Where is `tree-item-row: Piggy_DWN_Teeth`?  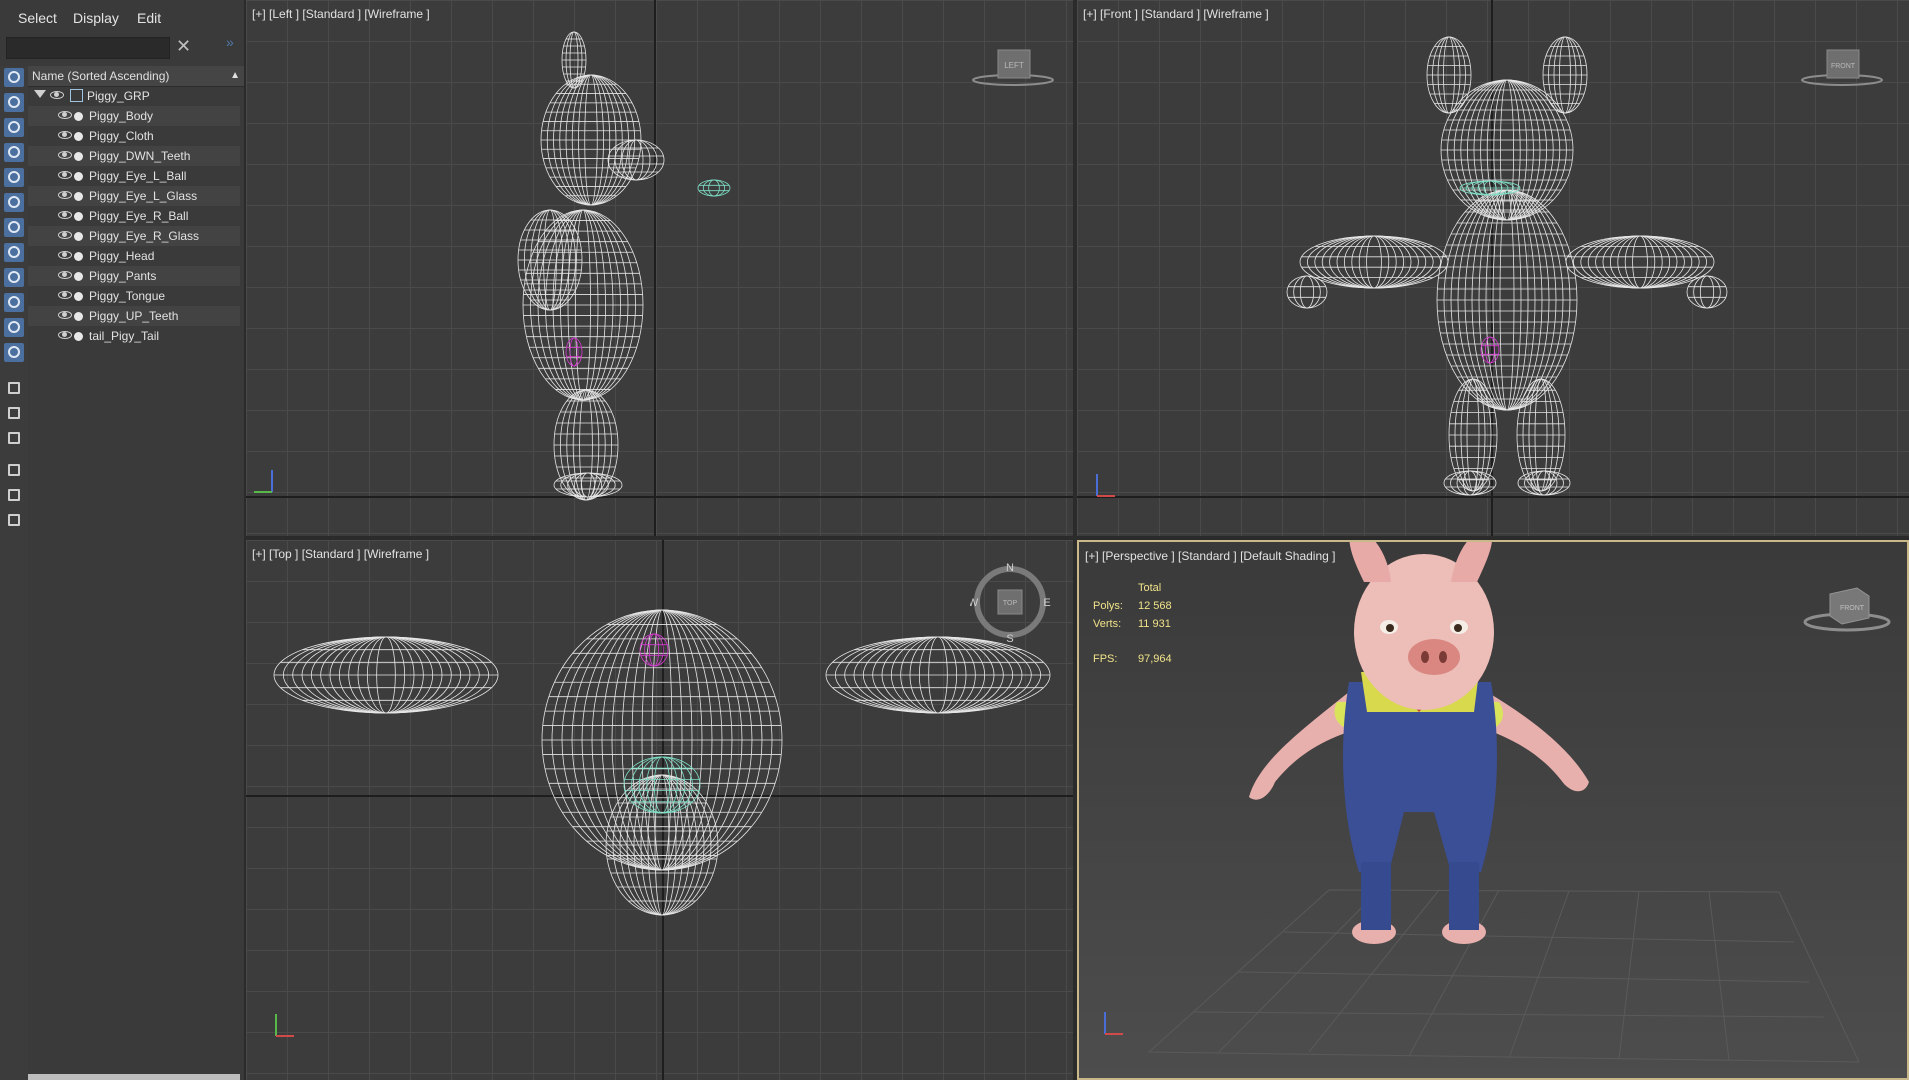
tree-item-row: Piggy_DWN_Teeth is located at coordinates (134, 156).